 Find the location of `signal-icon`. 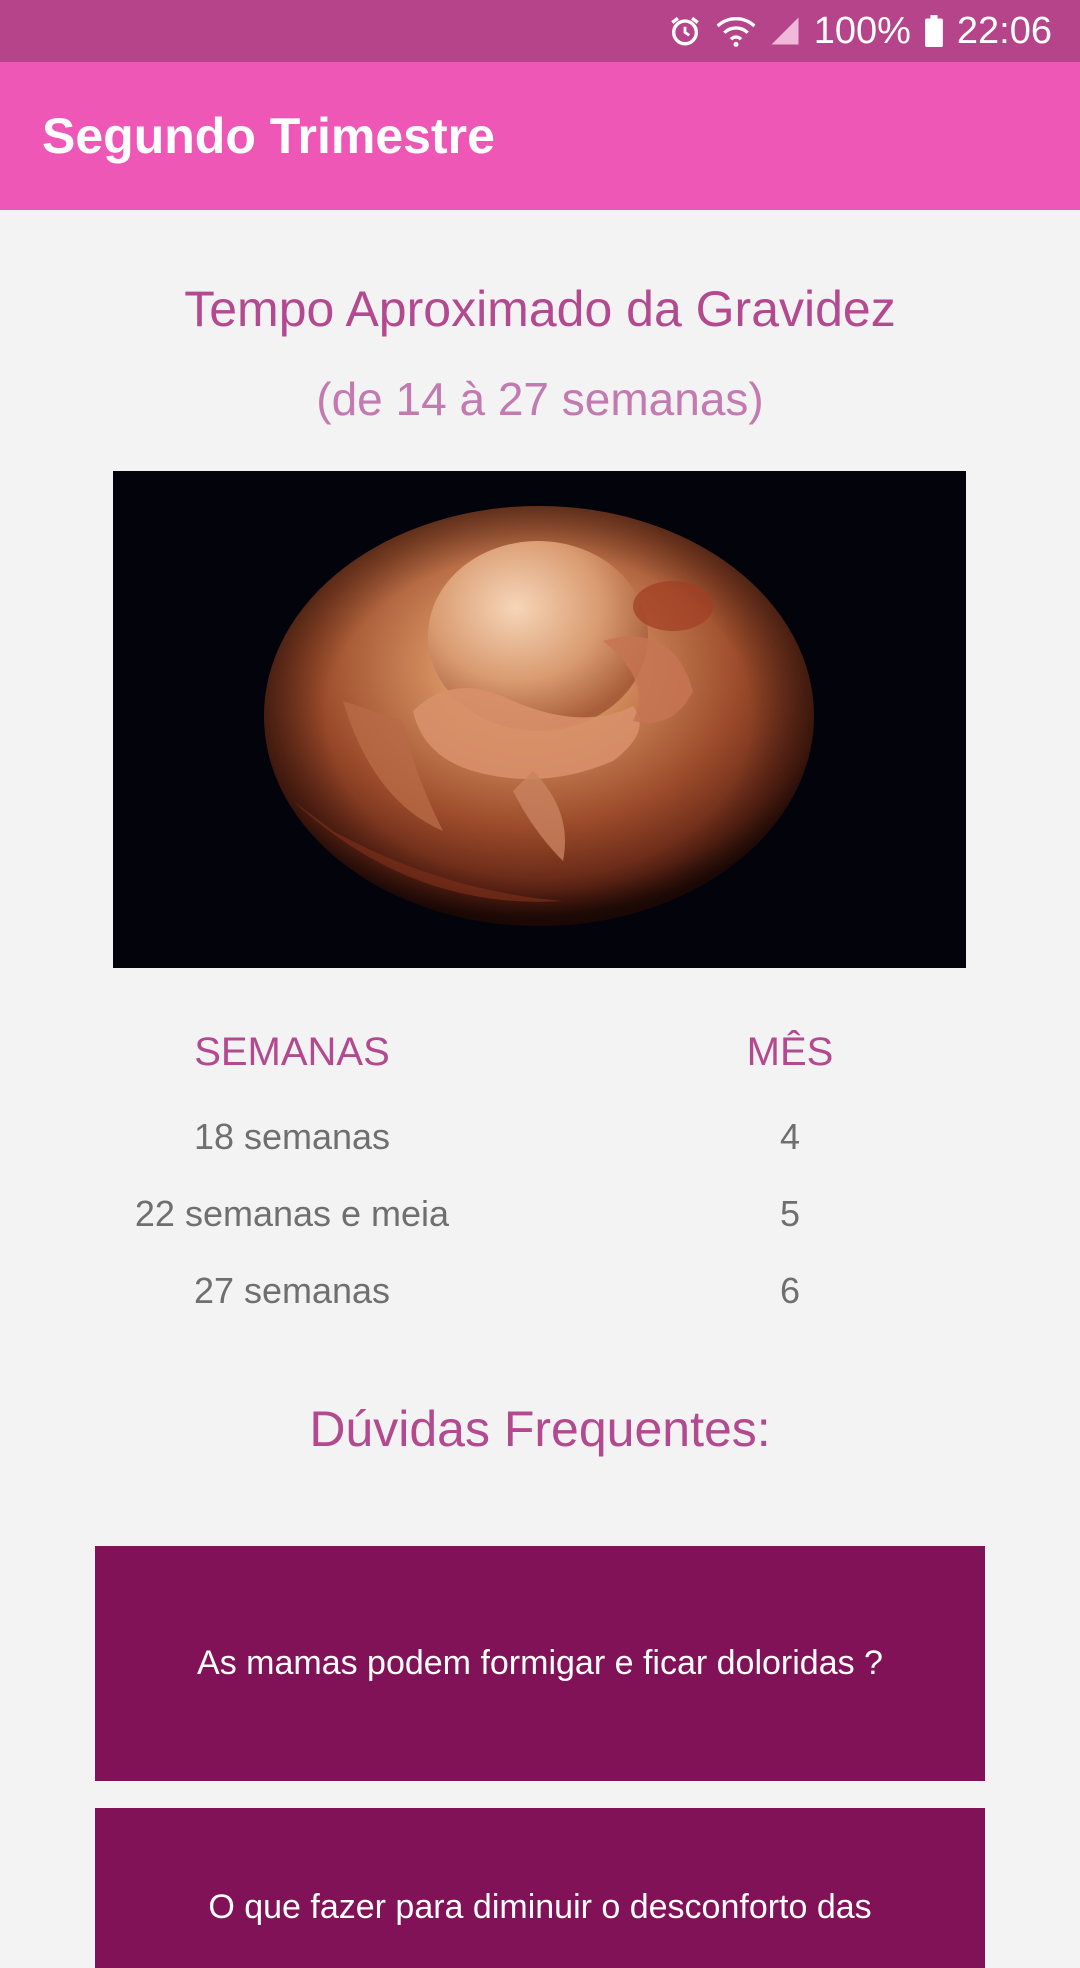

signal-icon is located at coordinates (785, 31).